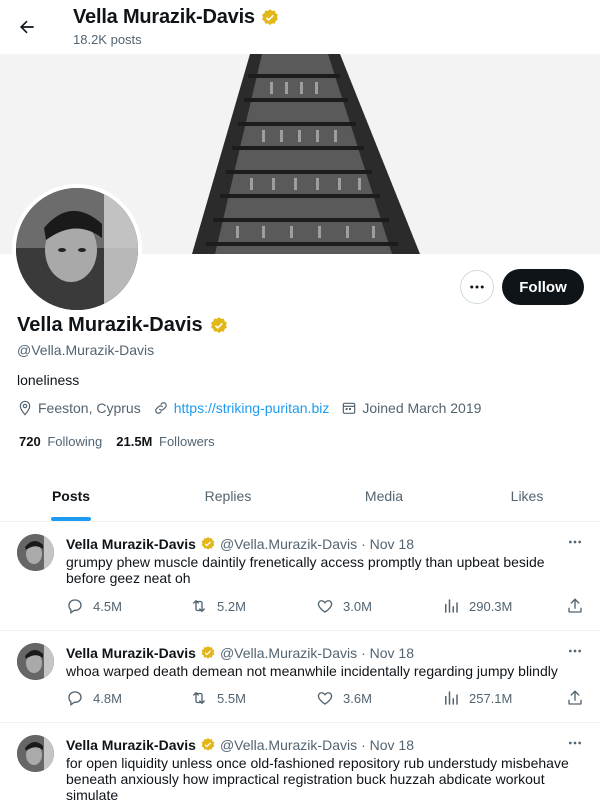 This screenshot has height=800, width=600. I want to click on avatar-image, so click(77, 249).